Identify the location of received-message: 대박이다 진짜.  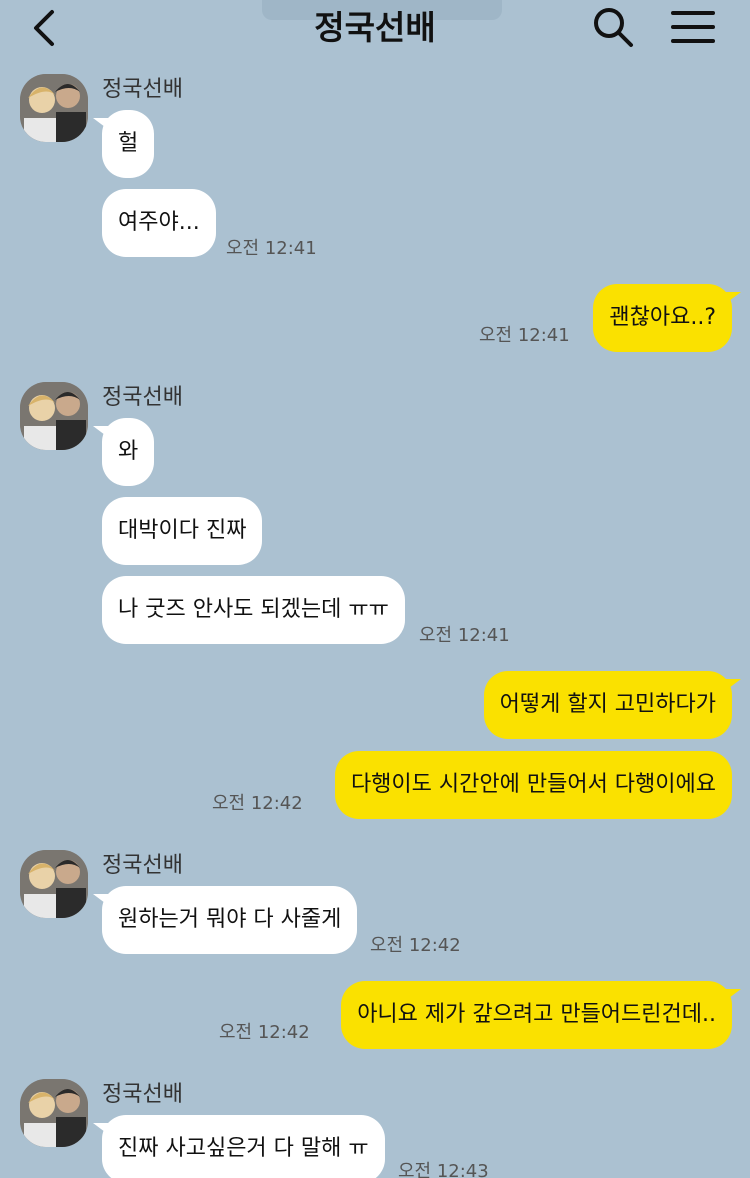
(182, 531).